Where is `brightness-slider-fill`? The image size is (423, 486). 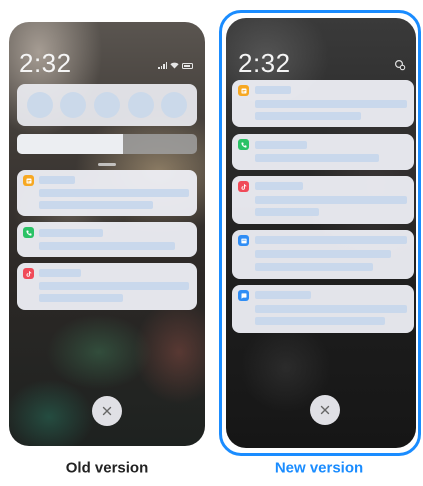
brightness-slider-fill is located at coordinates (70, 144).